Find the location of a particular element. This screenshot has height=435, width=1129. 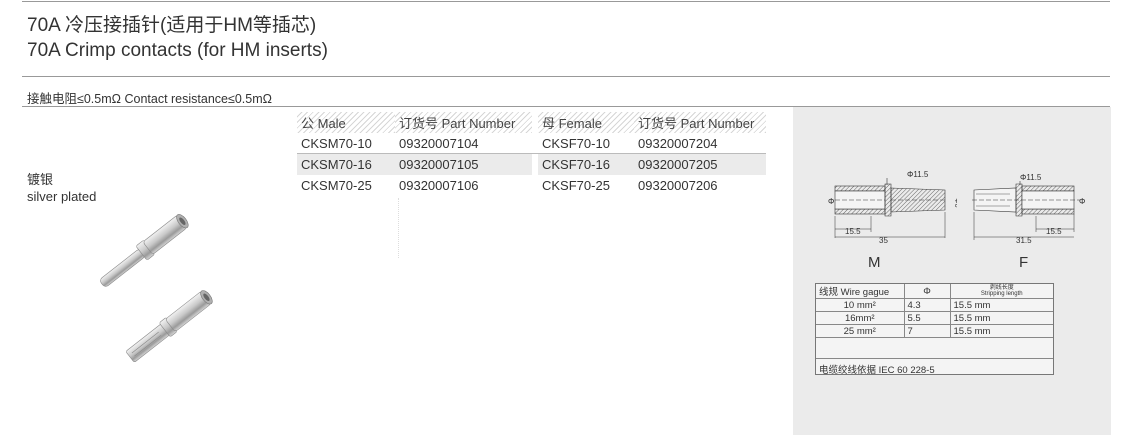

header-part-number-female: 订货号 Part Number is located at coordinates (700, 122).